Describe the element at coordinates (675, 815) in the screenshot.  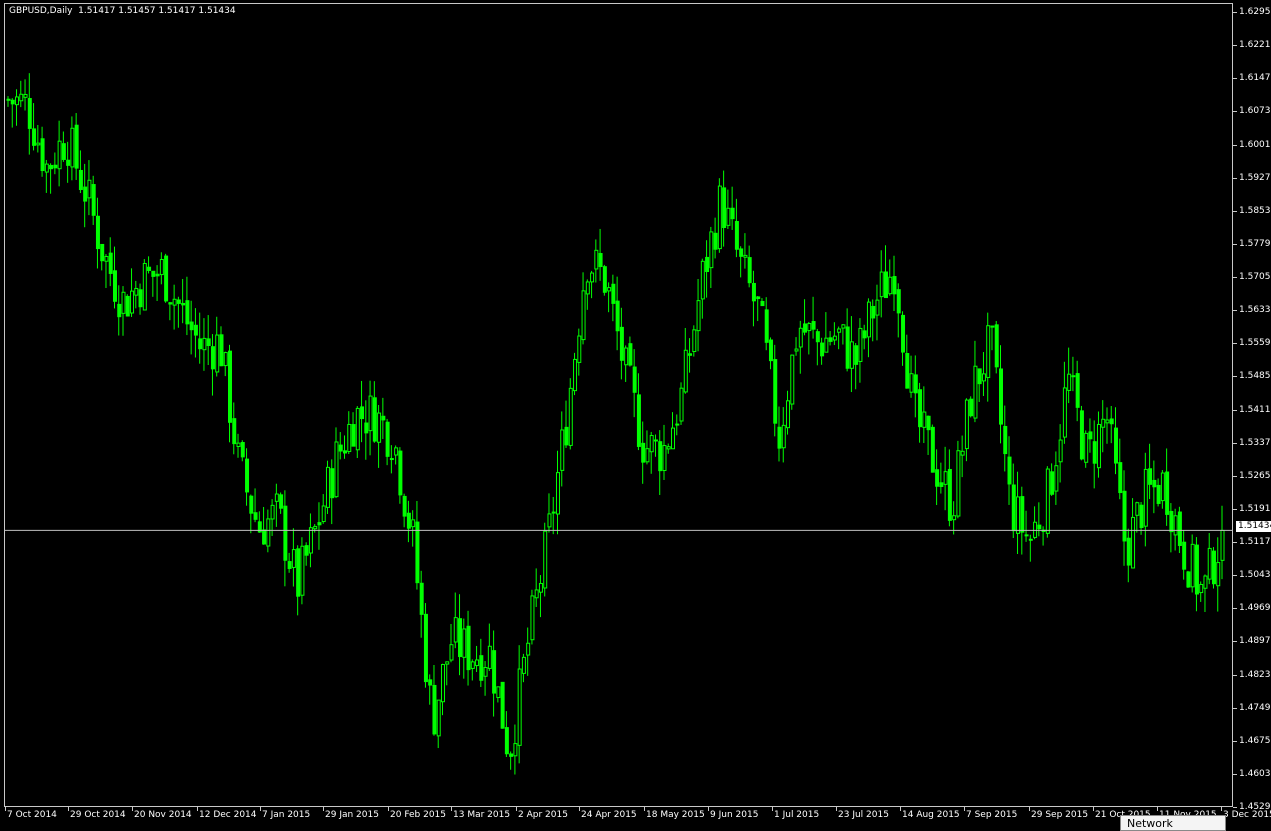
I see `time-axis-label: 18 May 2015` at that location.